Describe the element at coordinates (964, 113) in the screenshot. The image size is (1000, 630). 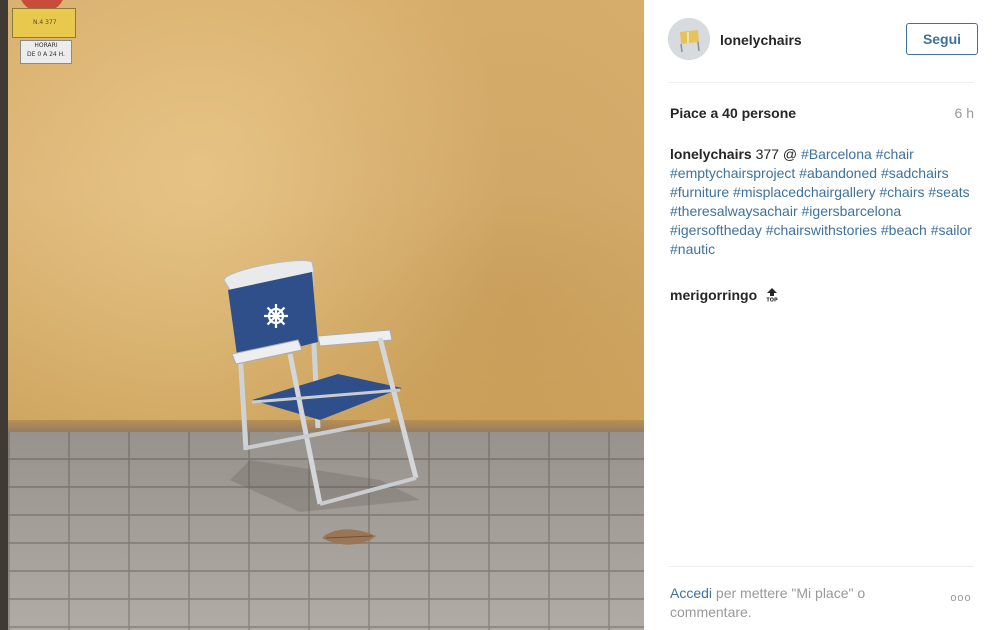
I see `post-time: 6 h` at that location.